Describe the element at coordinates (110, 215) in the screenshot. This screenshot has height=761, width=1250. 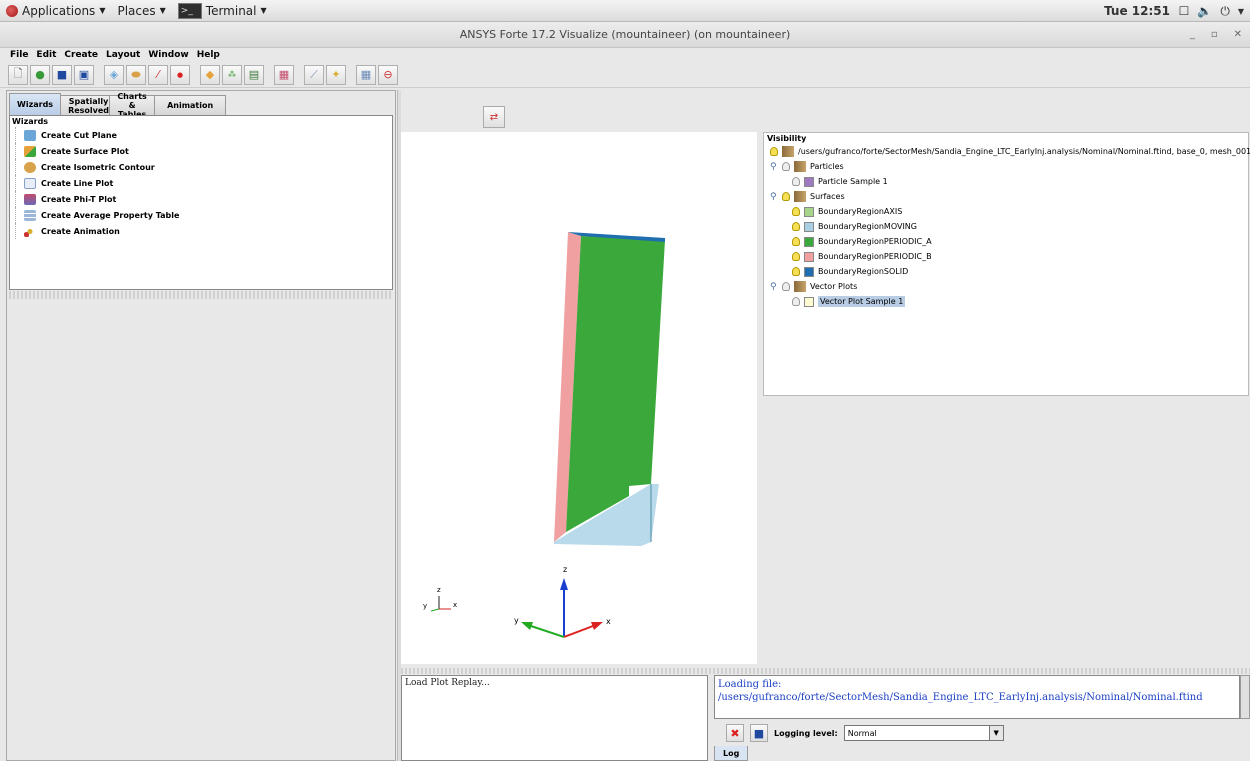
I see `wizard-label: Create Average Property Table` at that location.